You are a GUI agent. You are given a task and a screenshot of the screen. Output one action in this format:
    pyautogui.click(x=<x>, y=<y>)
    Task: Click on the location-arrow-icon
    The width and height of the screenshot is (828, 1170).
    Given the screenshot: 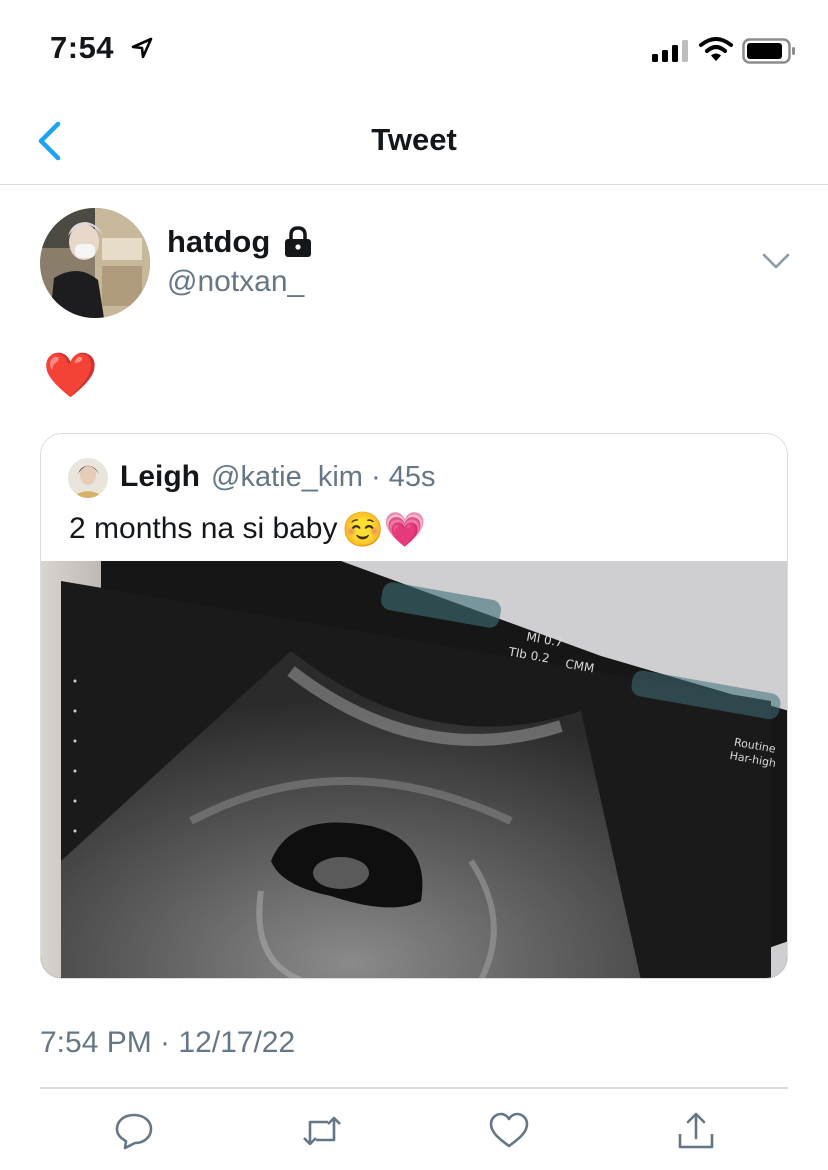 What is the action you would take?
    pyautogui.click(x=142, y=48)
    